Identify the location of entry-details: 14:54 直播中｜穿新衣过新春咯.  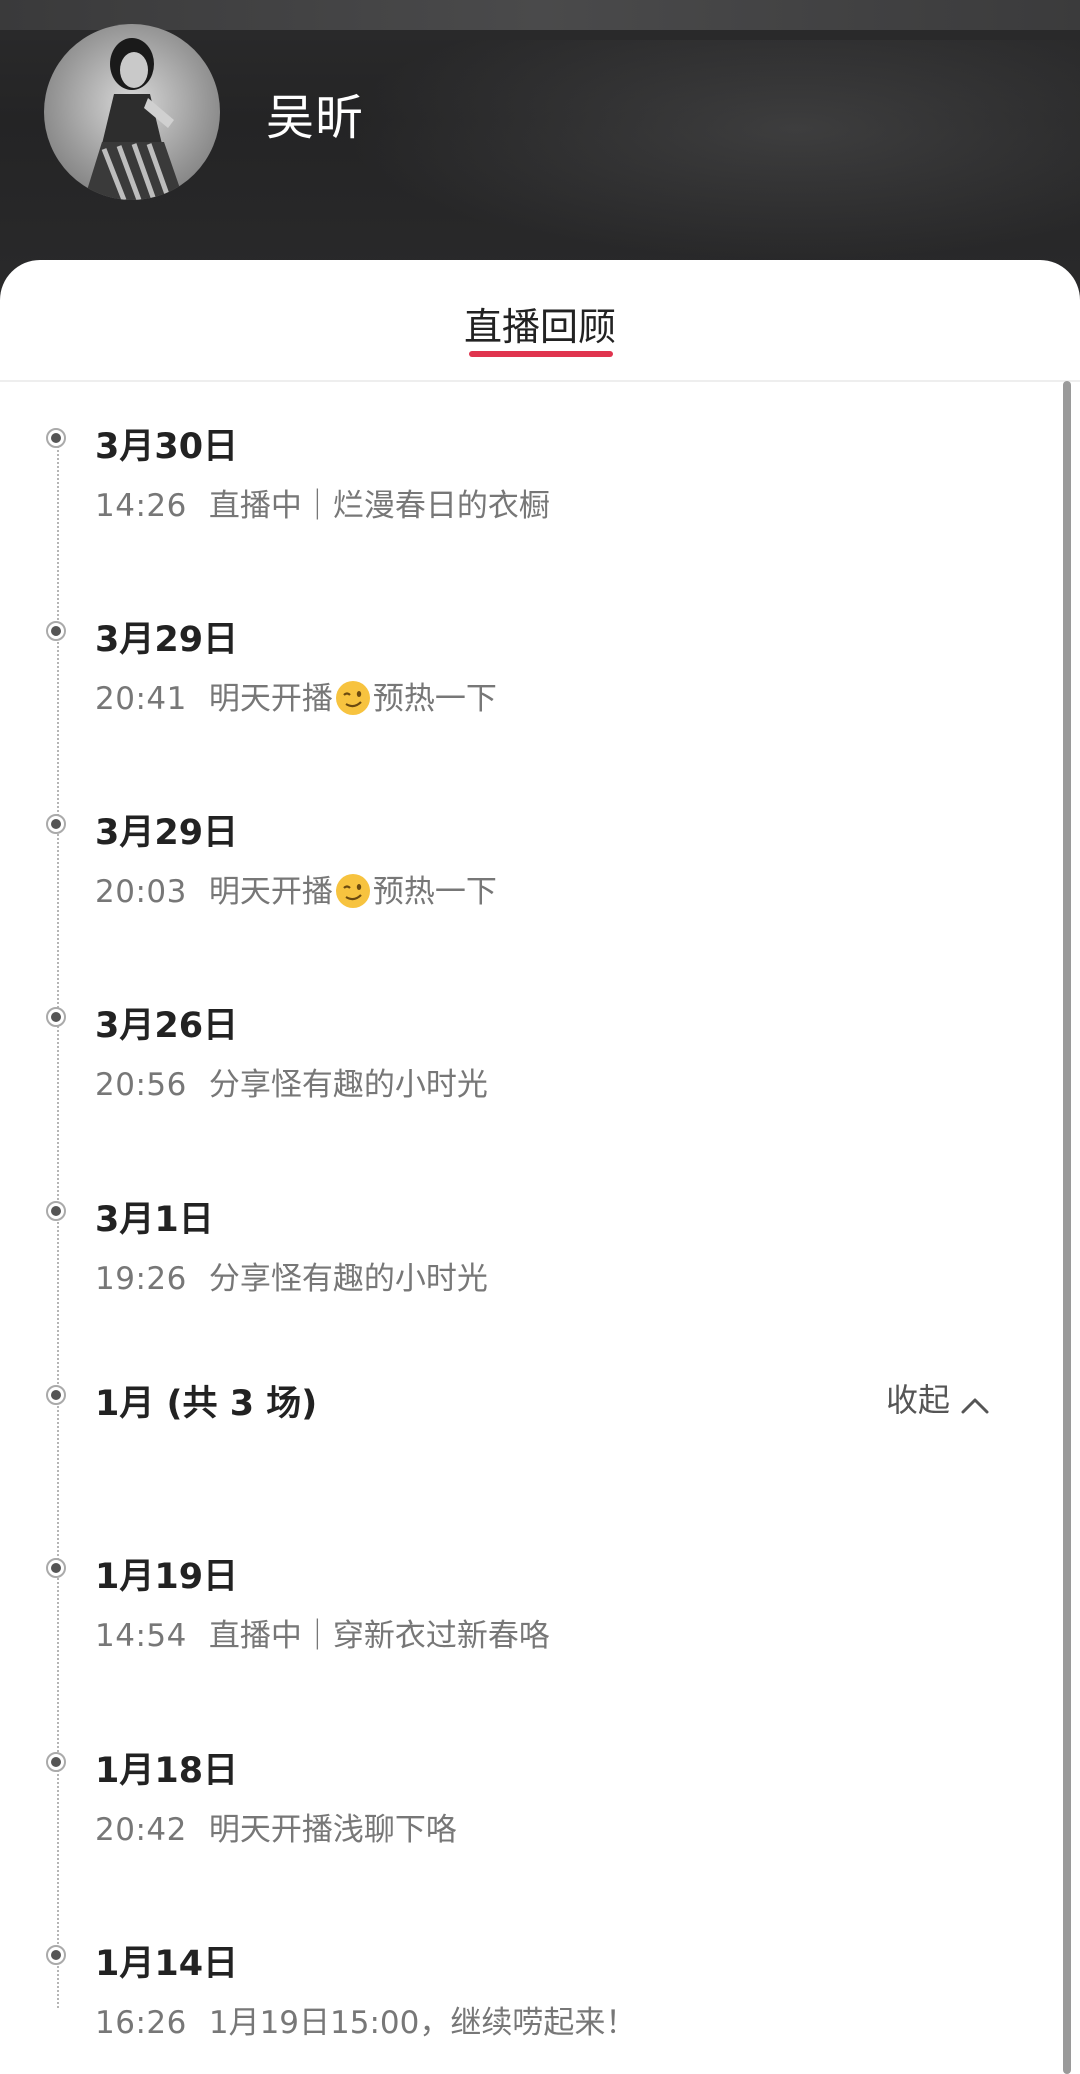
(322, 1632).